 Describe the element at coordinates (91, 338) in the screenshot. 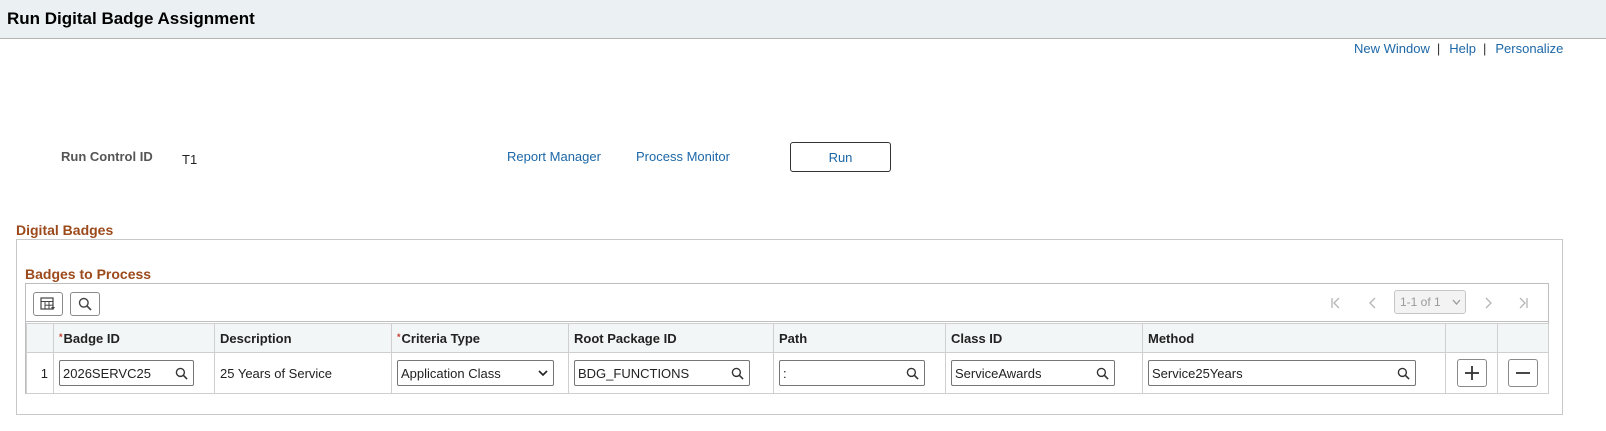

I see `badge-id-header-label: Badge ID` at that location.